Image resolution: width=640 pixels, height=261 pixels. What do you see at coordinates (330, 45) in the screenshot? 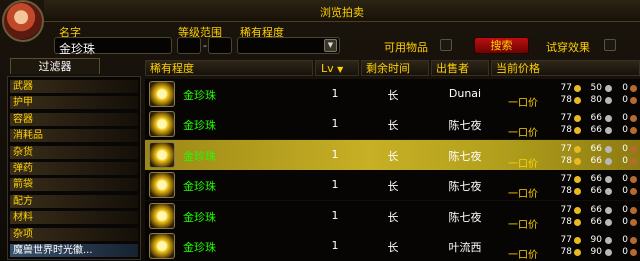
I see `chevron-down-icon: ▼` at bounding box center [330, 45].